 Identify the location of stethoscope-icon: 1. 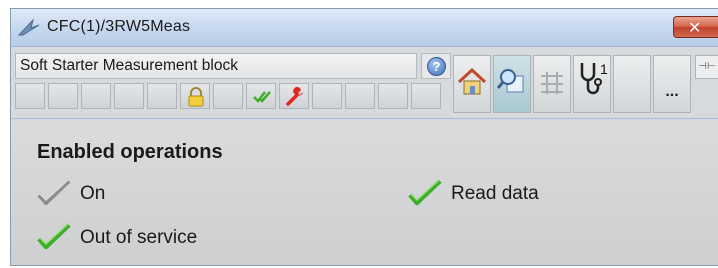
(594, 78).